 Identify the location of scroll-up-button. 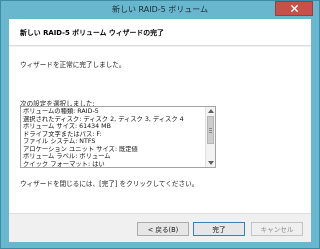
(210, 111).